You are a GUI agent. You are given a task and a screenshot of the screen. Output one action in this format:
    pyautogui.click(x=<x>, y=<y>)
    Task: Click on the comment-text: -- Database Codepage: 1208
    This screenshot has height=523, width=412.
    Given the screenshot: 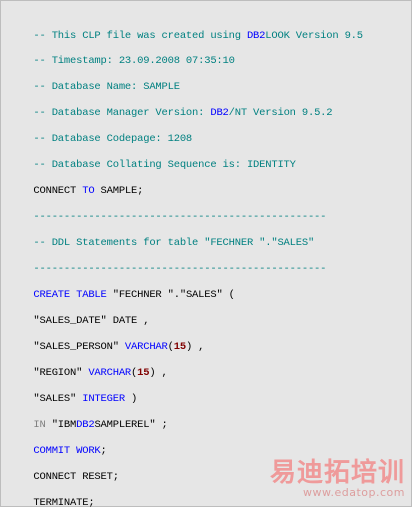 What is the action you would take?
    pyautogui.click(x=113, y=139)
    